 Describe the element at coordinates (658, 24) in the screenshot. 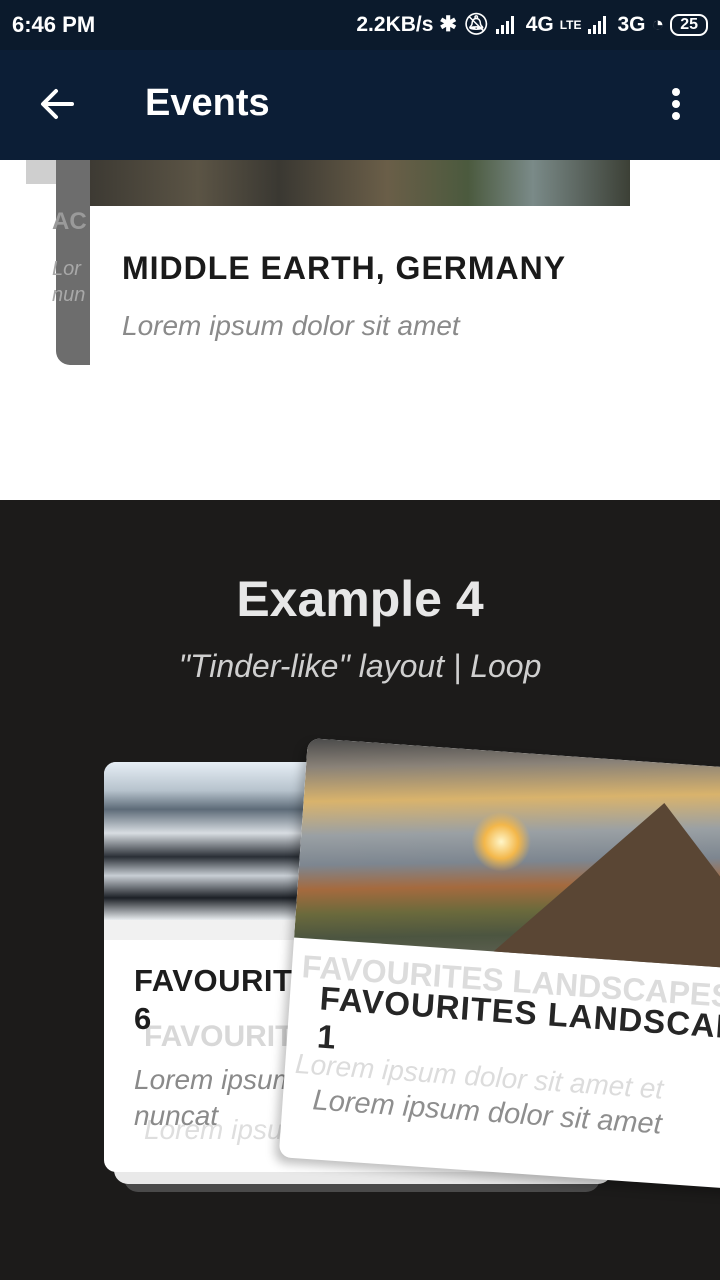

I see `wifi-icon: ◔` at that location.